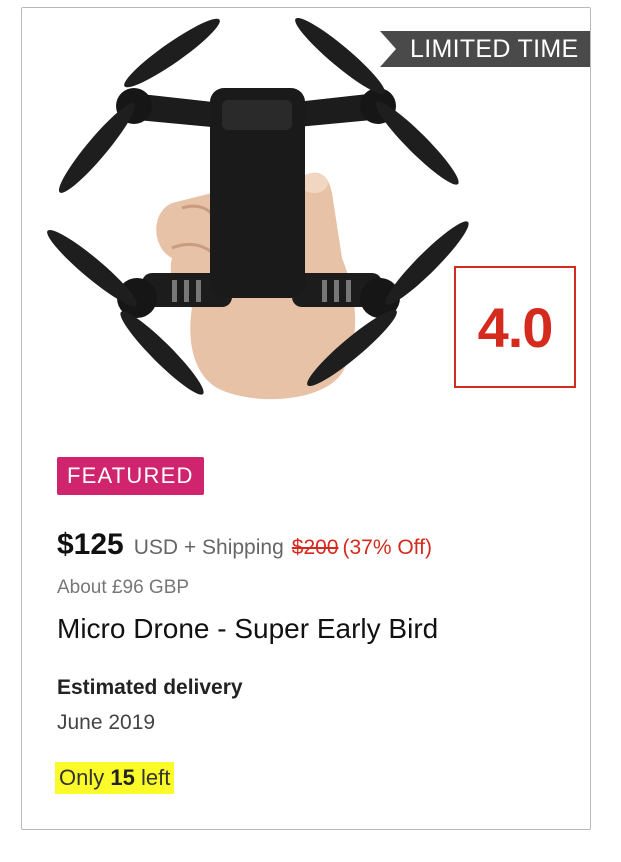  Describe the element at coordinates (208, 547) in the screenshot. I see `price-currency-shipping: USD + Shipping` at that location.